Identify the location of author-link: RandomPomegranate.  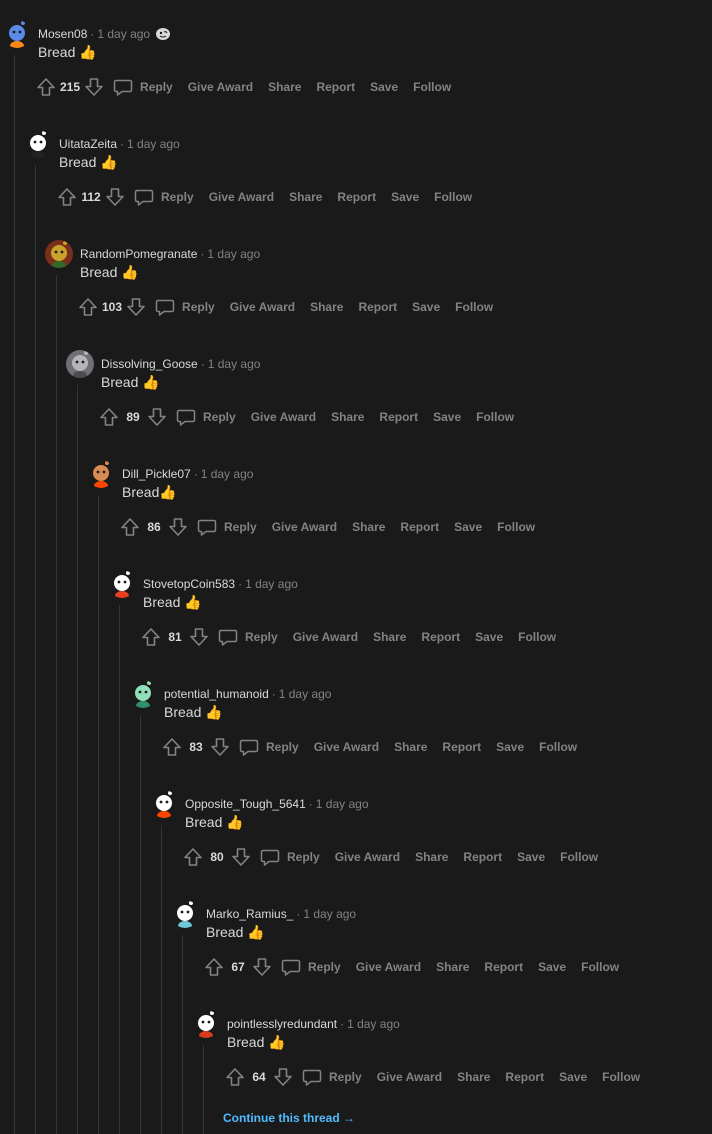
(138, 254).